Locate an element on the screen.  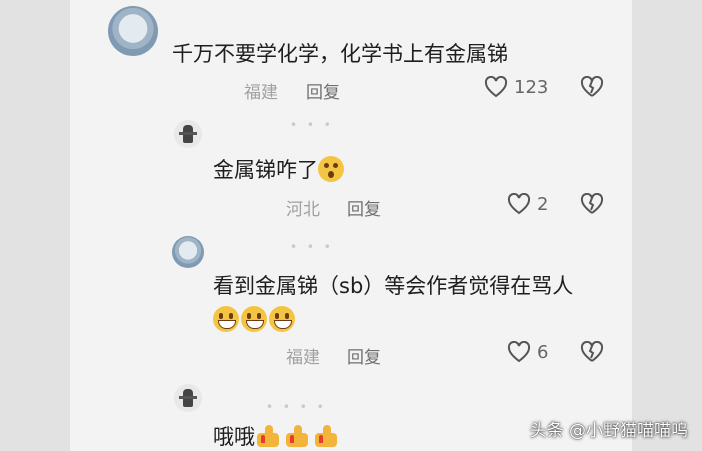
like-count: 123 is located at coordinates (531, 87).